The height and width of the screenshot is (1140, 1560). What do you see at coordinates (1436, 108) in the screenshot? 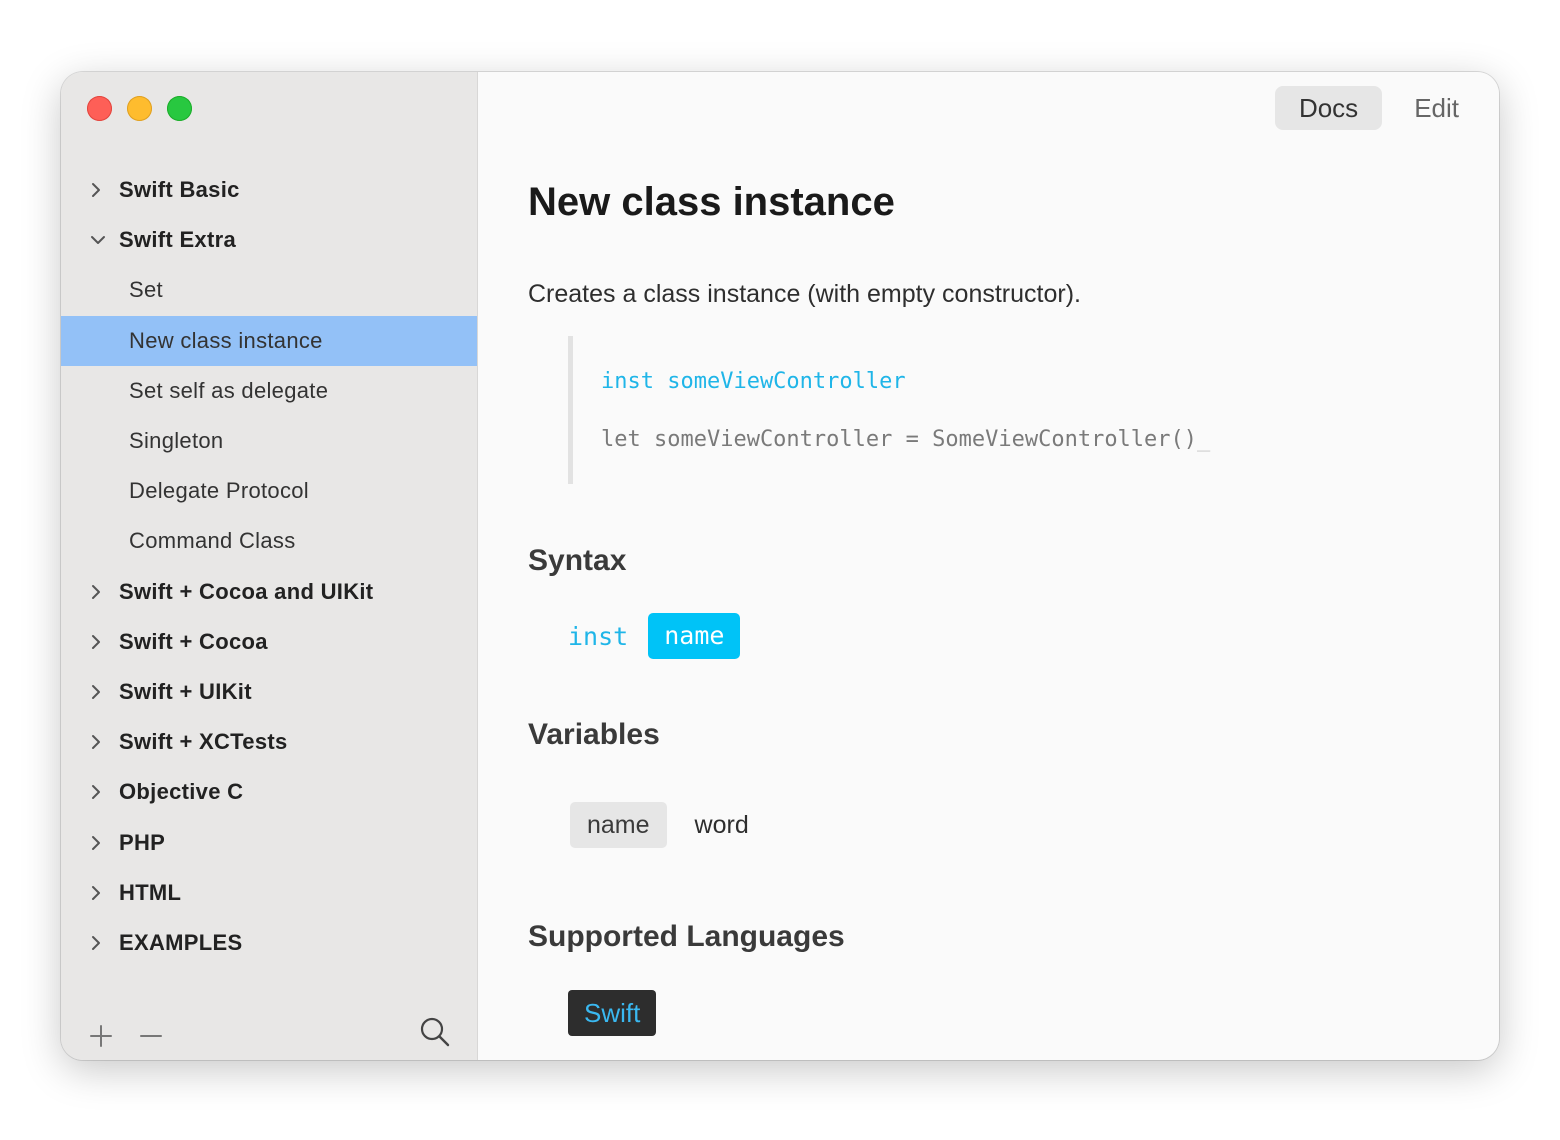
I see `edit-tab: Edit` at bounding box center [1436, 108].